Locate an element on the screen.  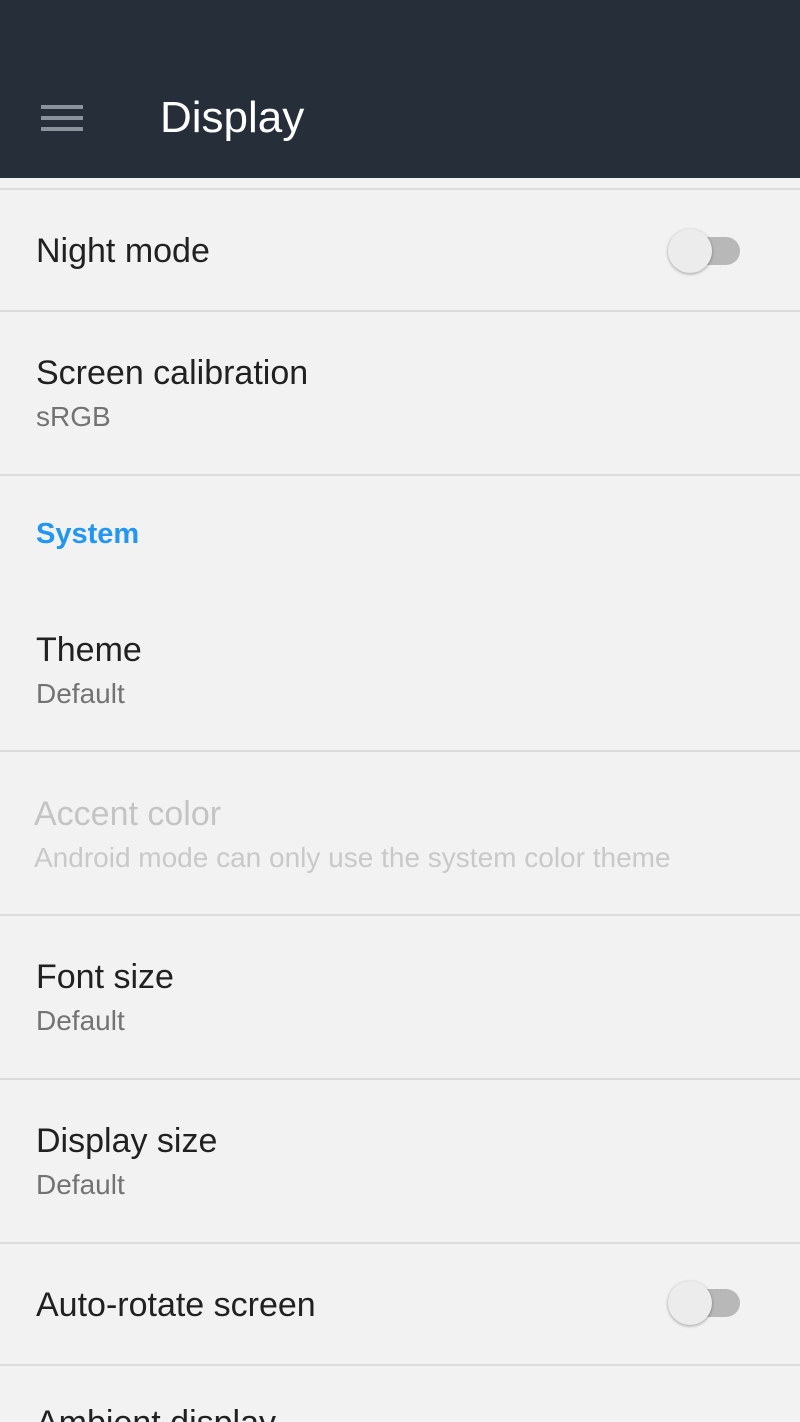
auto-rotate-label: Auto-rotate screen is located at coordinates (176, 1305).